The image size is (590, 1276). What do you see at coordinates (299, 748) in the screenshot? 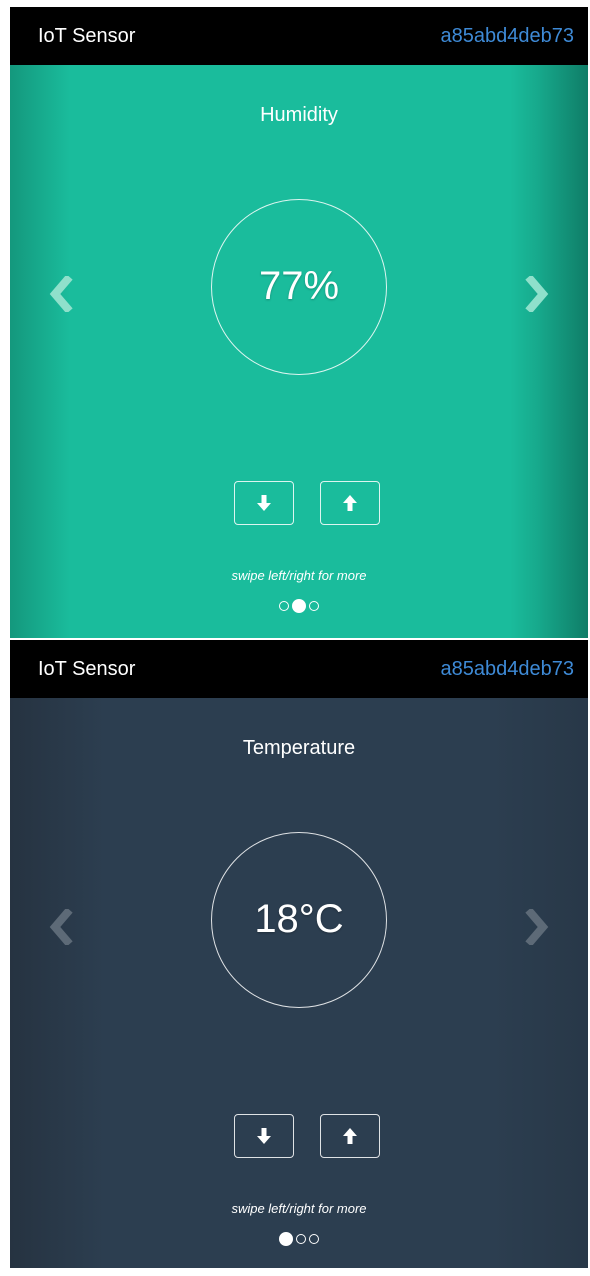
I see `slide-title: Temperature` at bounding box center [299, 748].